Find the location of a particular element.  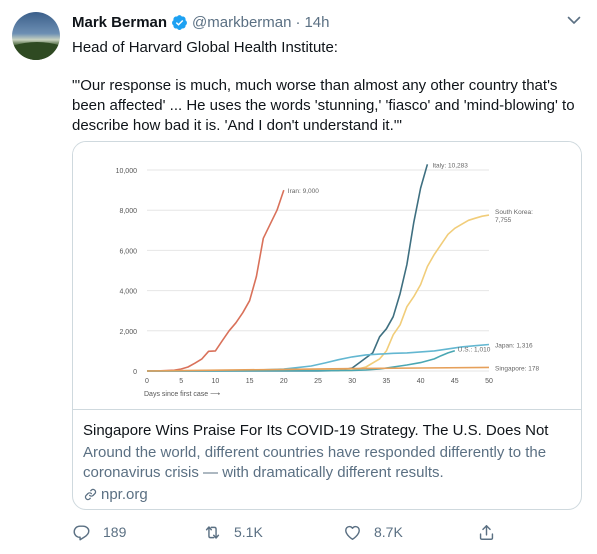

chart-x-tick-label: 5 is located at coordinates (181, 381).